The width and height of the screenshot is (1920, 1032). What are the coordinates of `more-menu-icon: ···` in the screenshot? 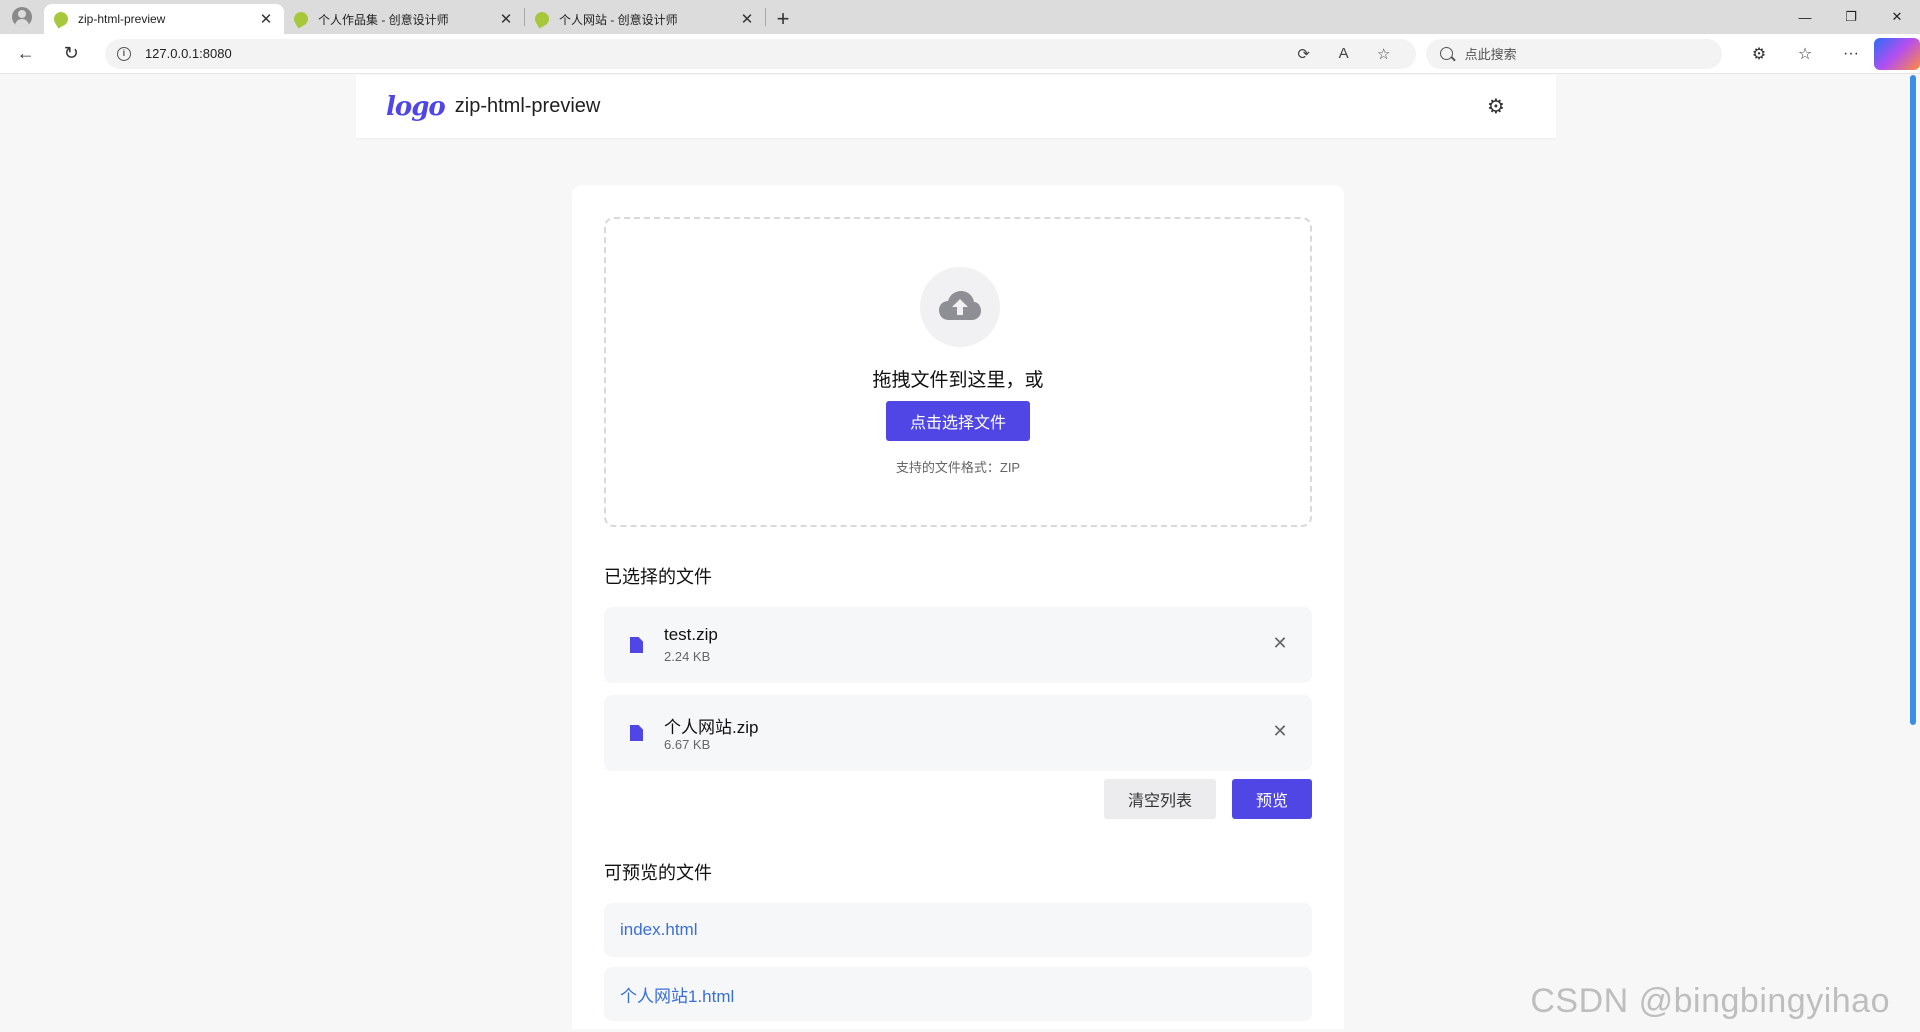 It's located at (1851, 54).